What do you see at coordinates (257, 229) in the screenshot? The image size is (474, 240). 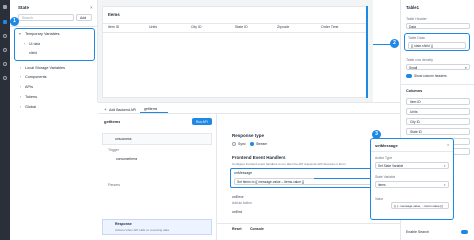 I see `console-button: Console` at bounding box center [257, 229].